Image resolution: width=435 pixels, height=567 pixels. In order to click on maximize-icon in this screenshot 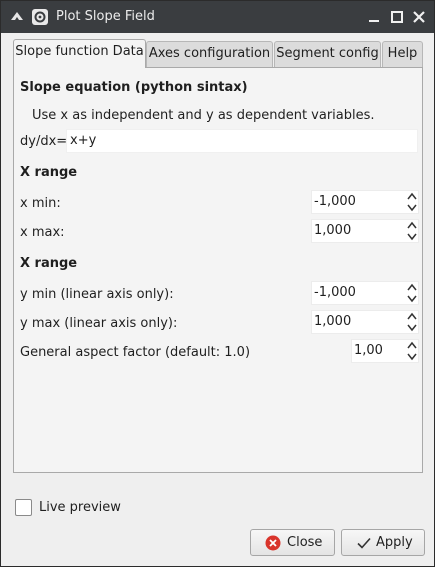, I will do `click(397, 17)`.